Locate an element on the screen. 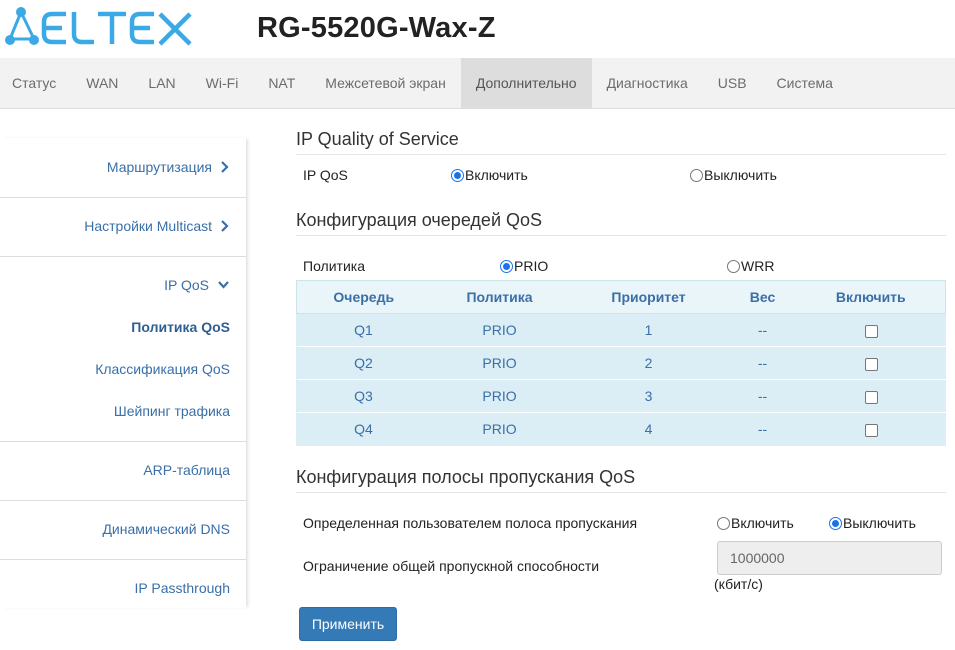 Image resolution: width=955 pixels, height=650 pixels. sidebar-item-passthrough: IP Passthrough is located at coordinates (182, 588).